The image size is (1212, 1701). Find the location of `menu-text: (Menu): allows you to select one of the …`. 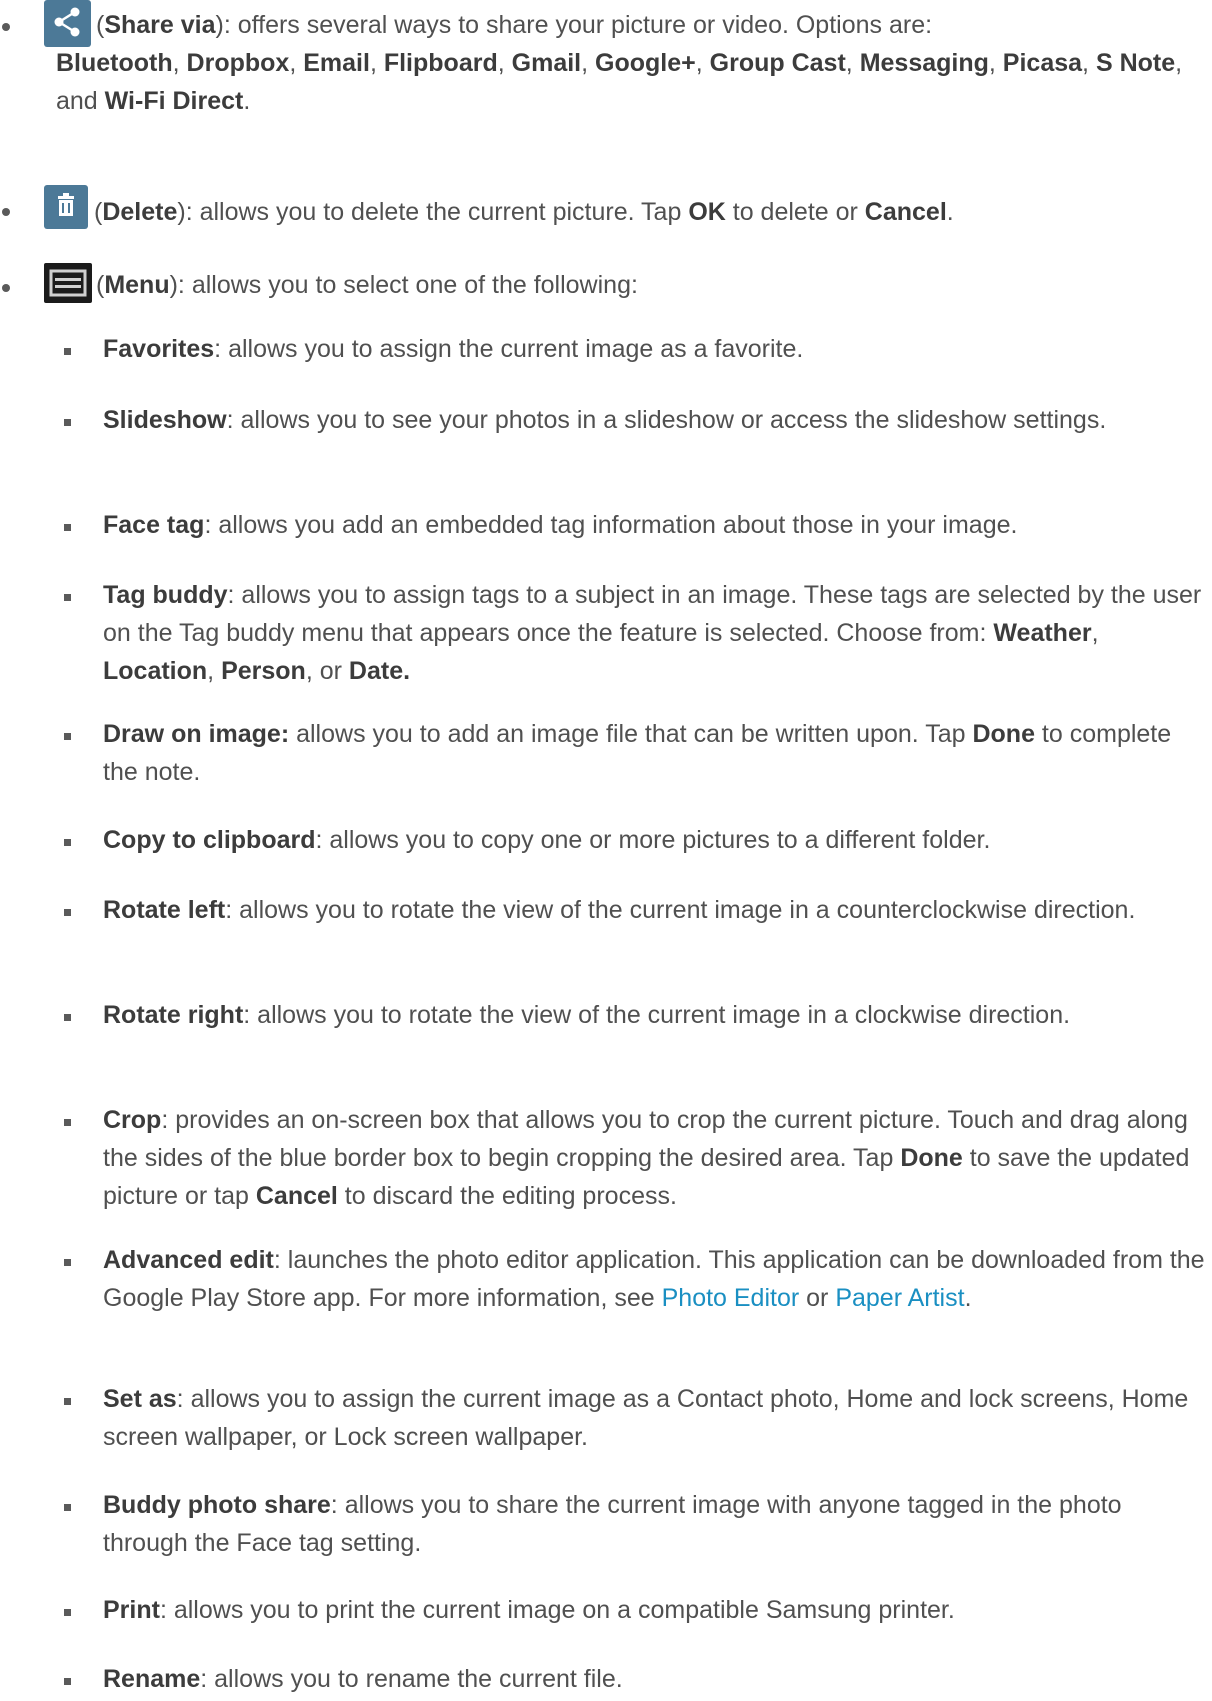

menu-text: (Menu): allows you to select one of the … is located at coordinates (367, 285).